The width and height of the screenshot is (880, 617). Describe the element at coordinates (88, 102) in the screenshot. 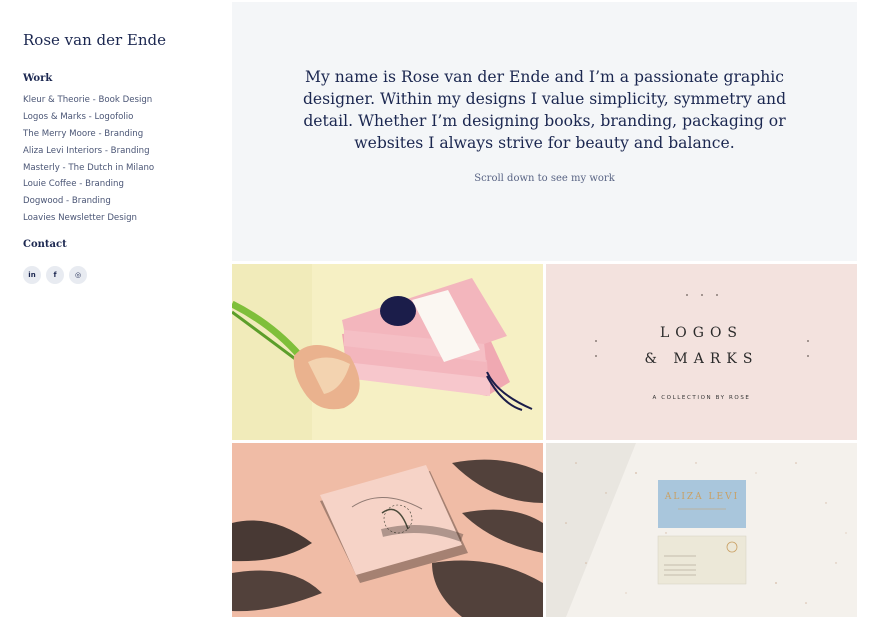

I see `nav-item-kleur-theorie: Kleur & Theorie - Book Design` at that location.